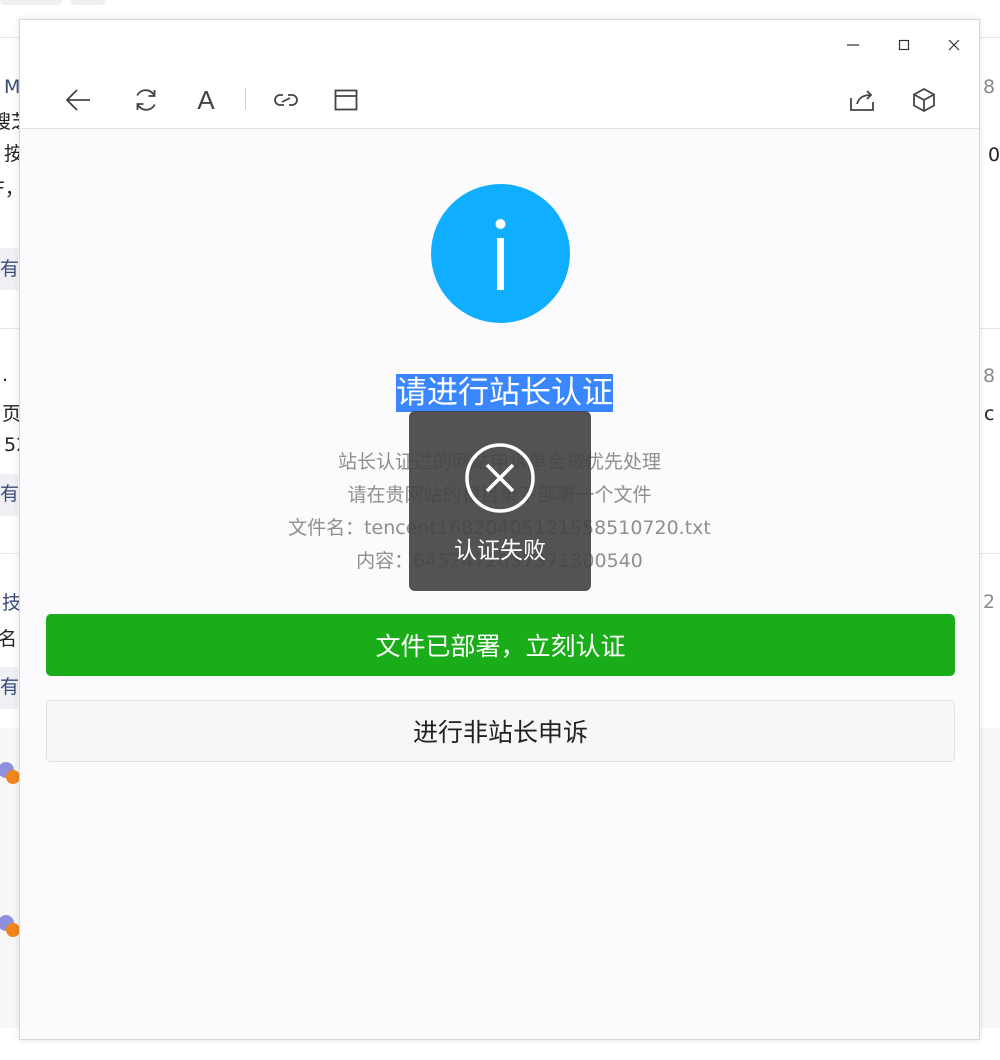 The width and height of the screenshot is (1000, 1060). I want to click on minimize-icon, so click(853, 45).